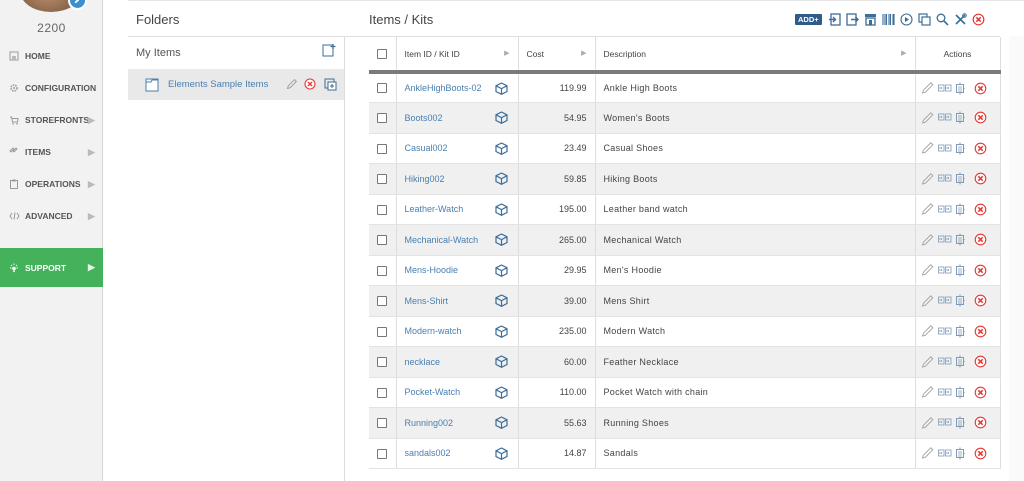  Describe the element at coordinates (424, 118) in the screenshot. I see `item-id-link: Boots002` at that location.